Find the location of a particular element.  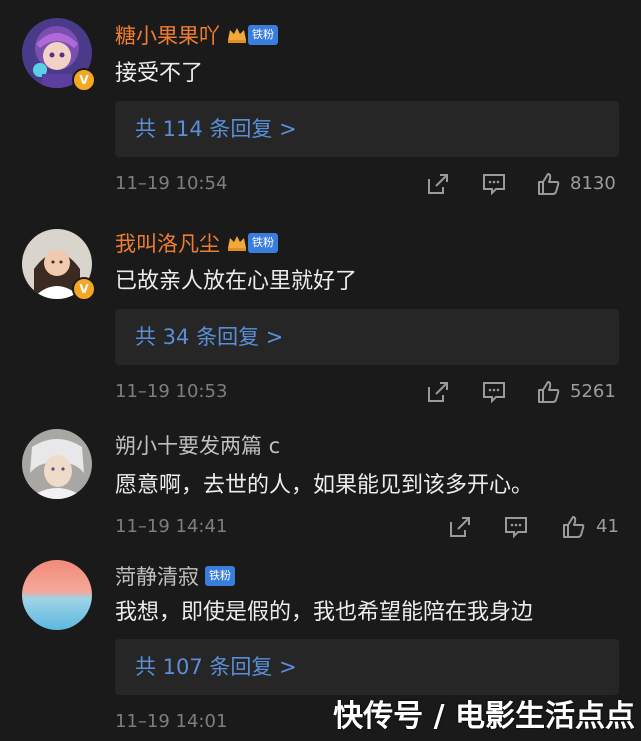

watermark: 快传号 / 电影生活点点 is located at coordinates (484, 716).